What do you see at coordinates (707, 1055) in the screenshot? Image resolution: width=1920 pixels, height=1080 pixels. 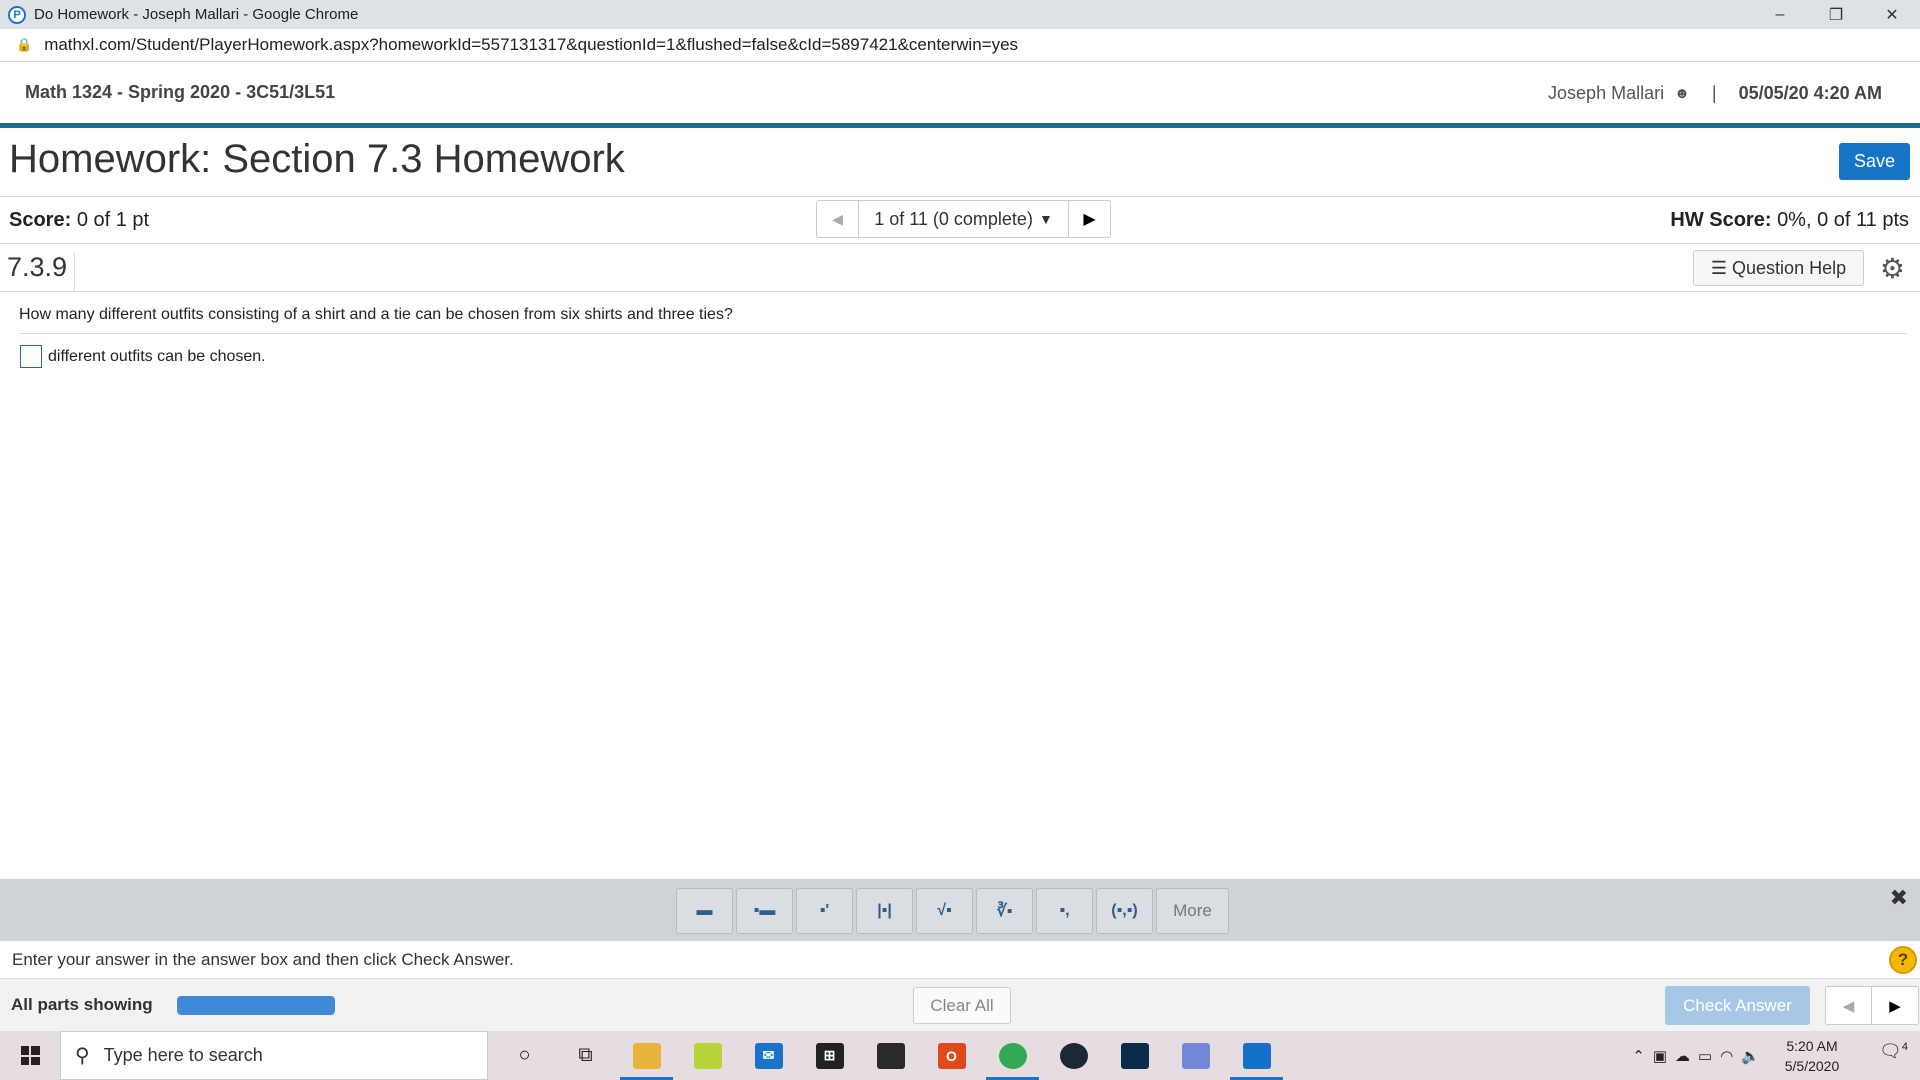 I see `sticky-notes-icon` at bounding box center [707, 1055].